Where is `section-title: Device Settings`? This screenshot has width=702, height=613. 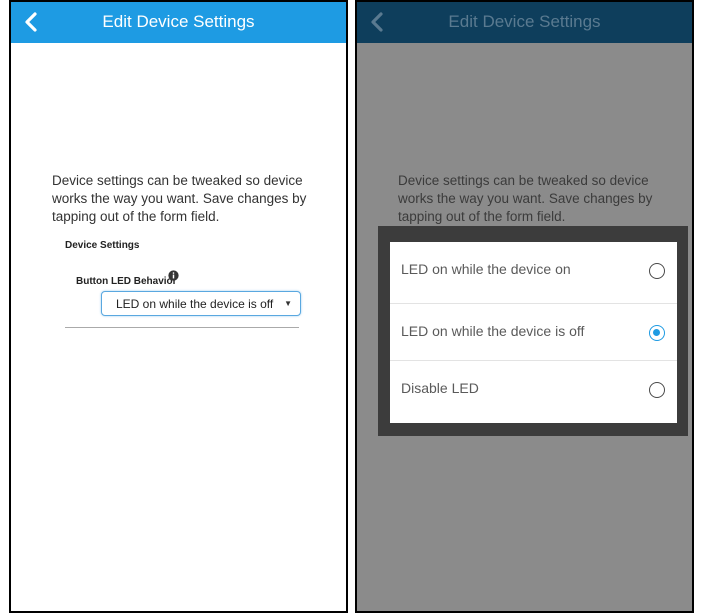
section-title: Device Settings is located at coordinates (102, 245).